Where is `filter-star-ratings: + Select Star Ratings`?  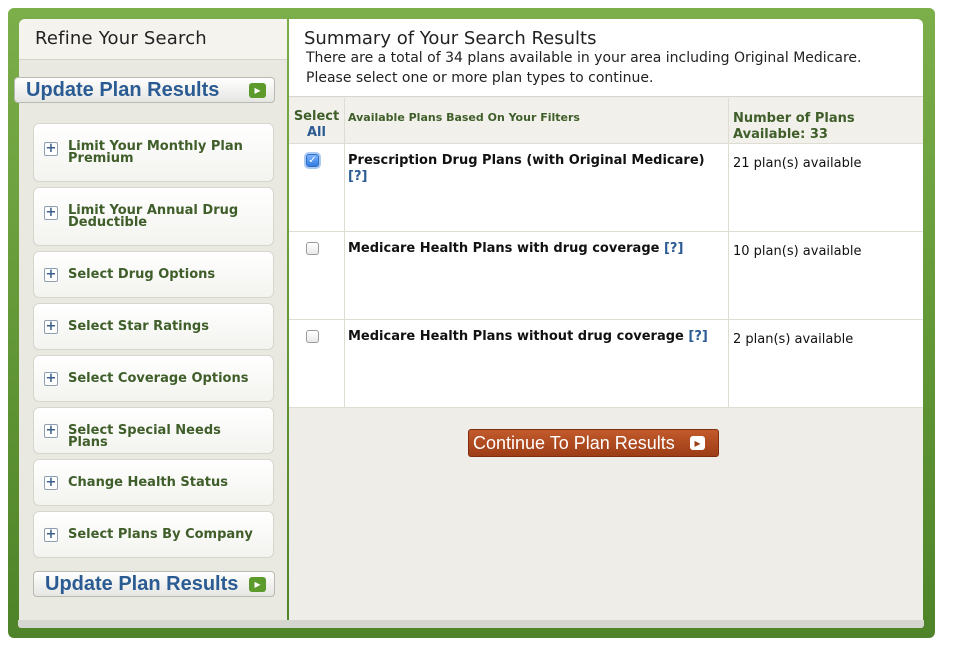 filter-star-ratings: + Select Star Ratings is located at coordinates (153, 326).